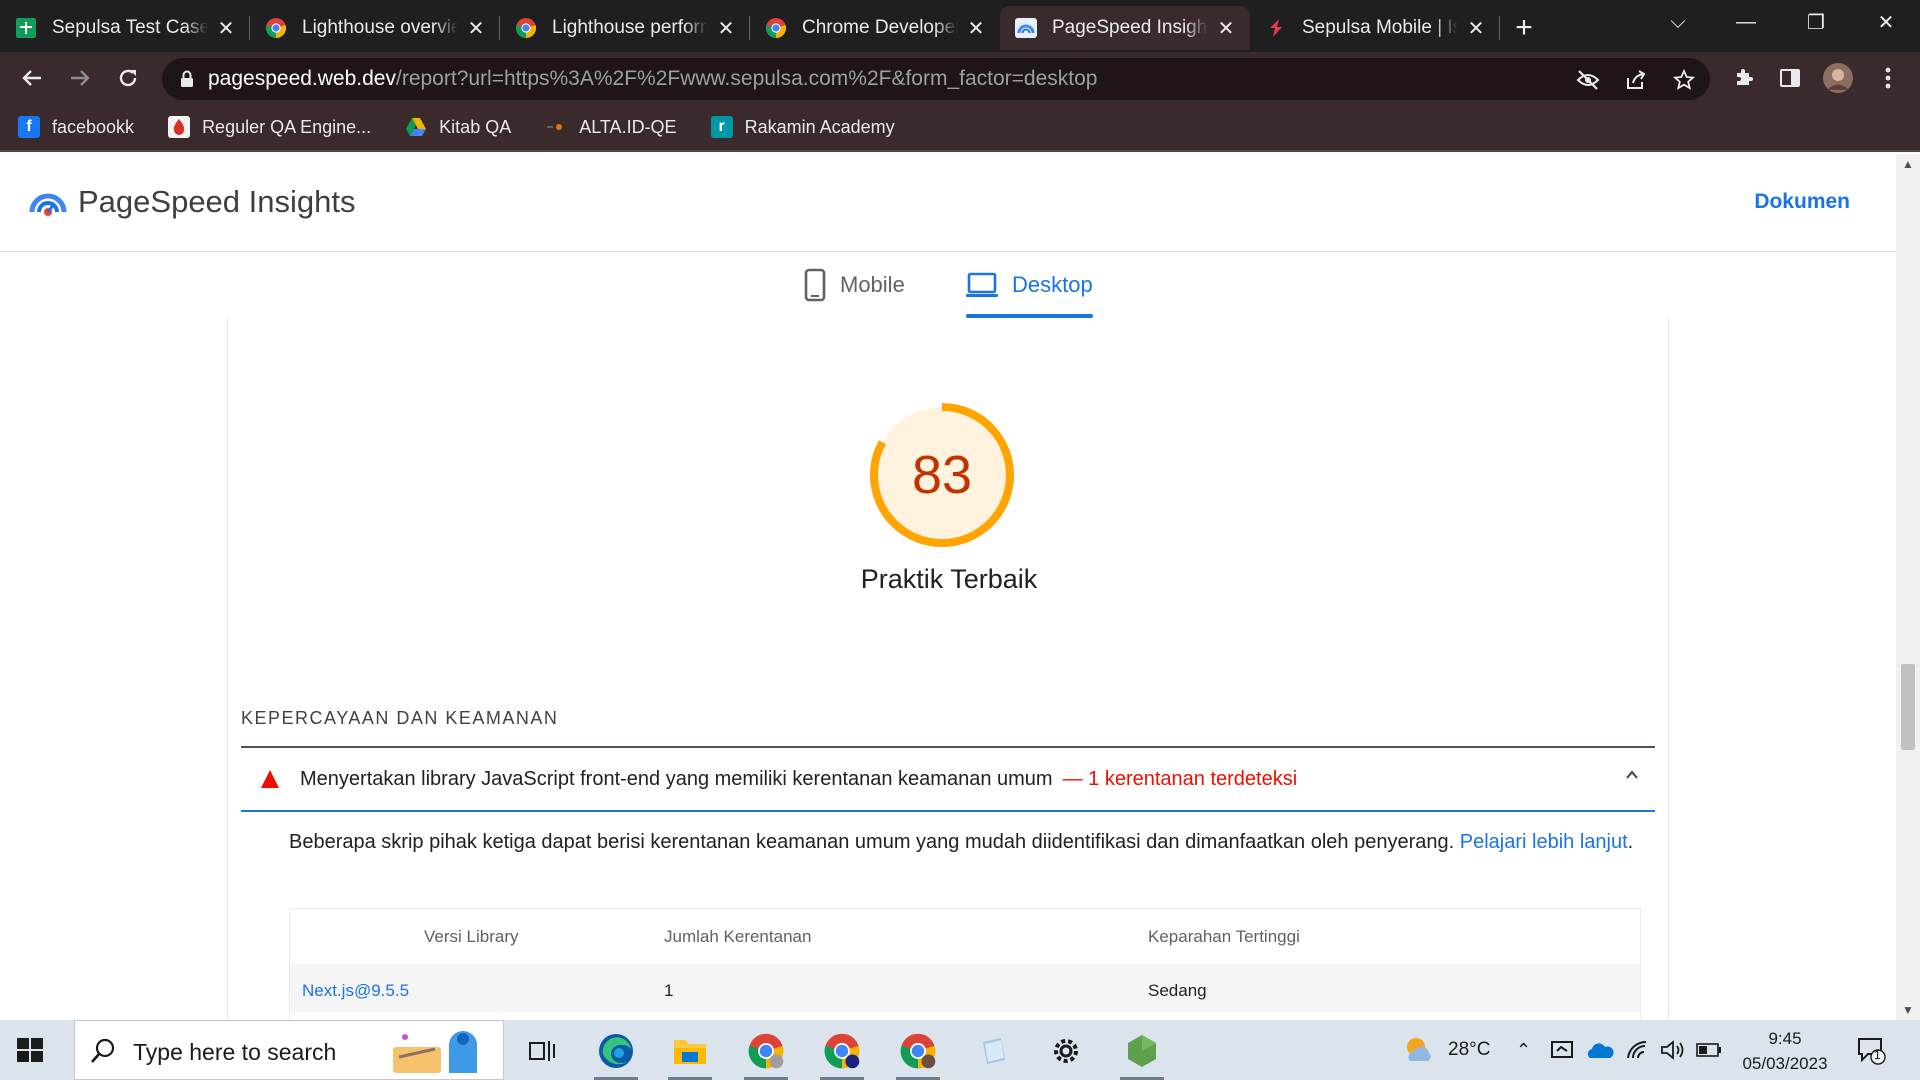  I want to click on share-icon, so click(1636, 80).